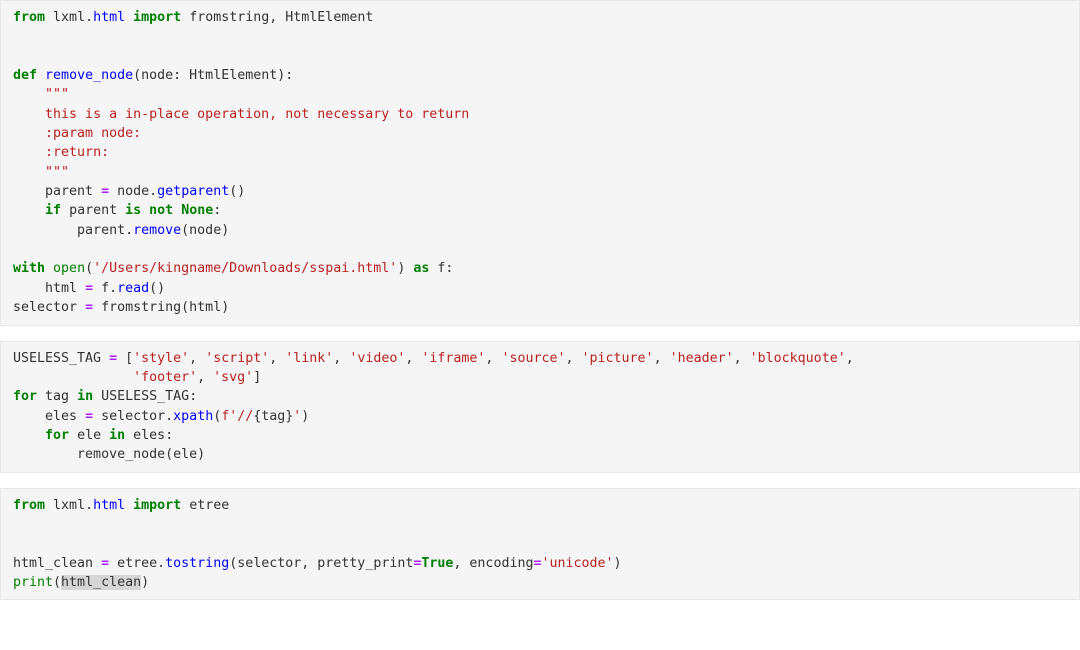  I want to click on attr-remove: remove, so click(157, 230).